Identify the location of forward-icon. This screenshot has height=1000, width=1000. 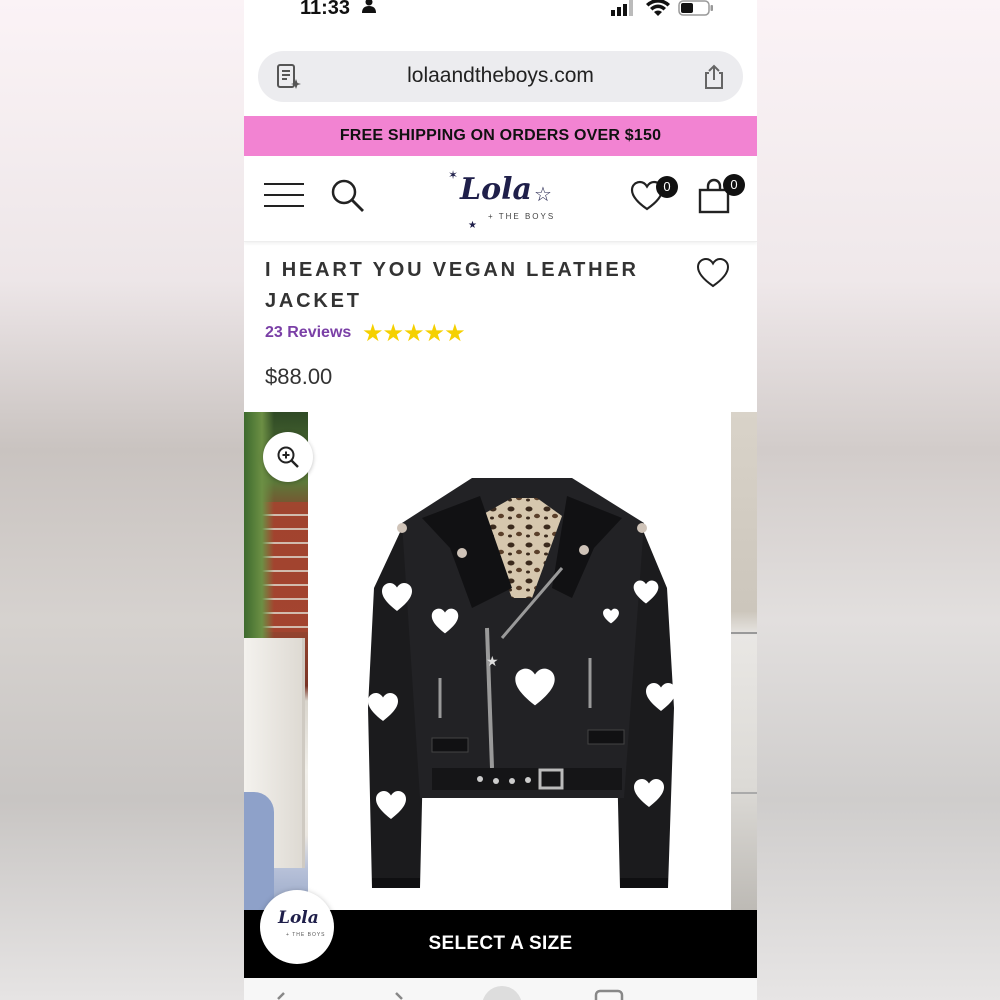
(399, 995).